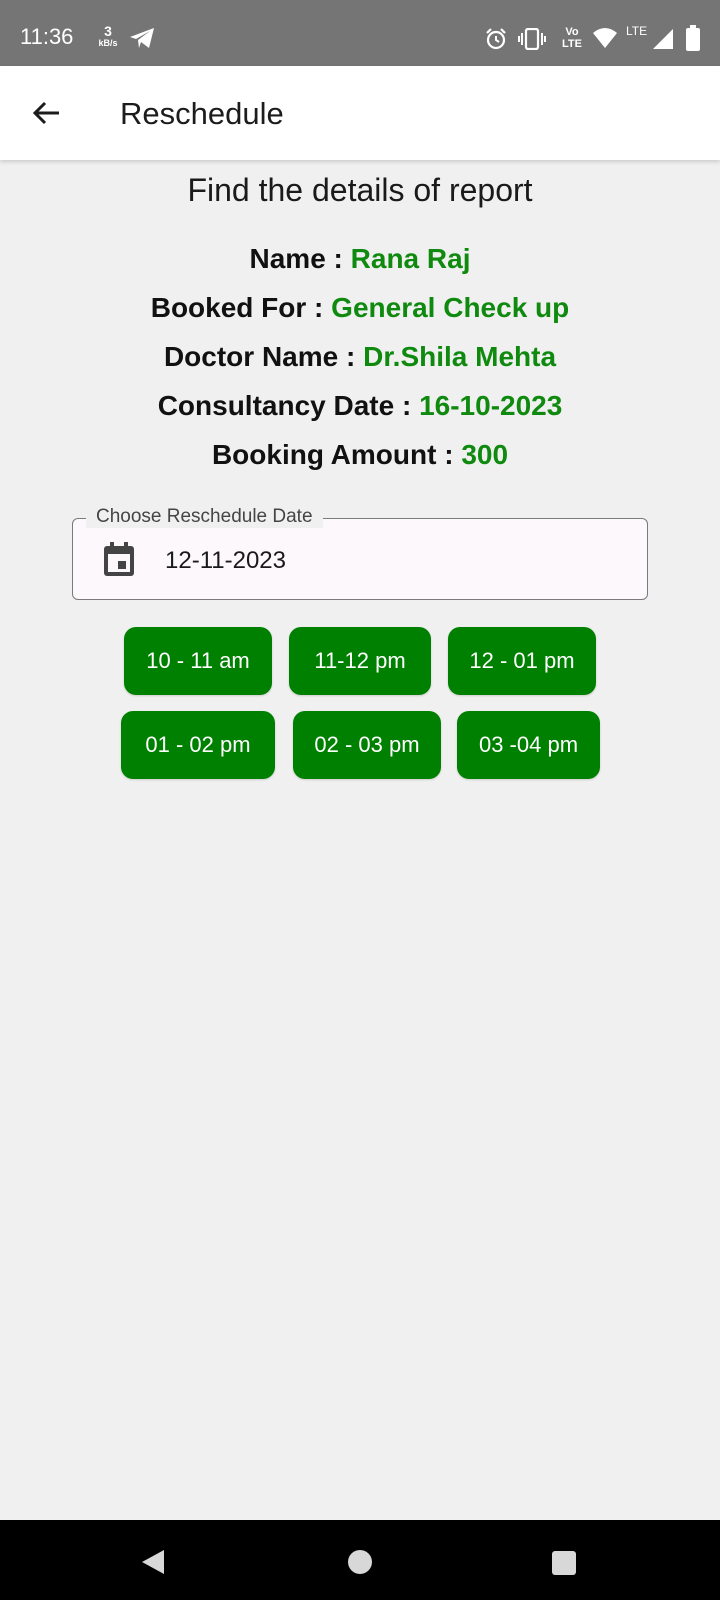  What do you see at coordinates (572, 44) in the screenshot?
I see `volte-lte-label: LTE` at bounding box center [572, 44].